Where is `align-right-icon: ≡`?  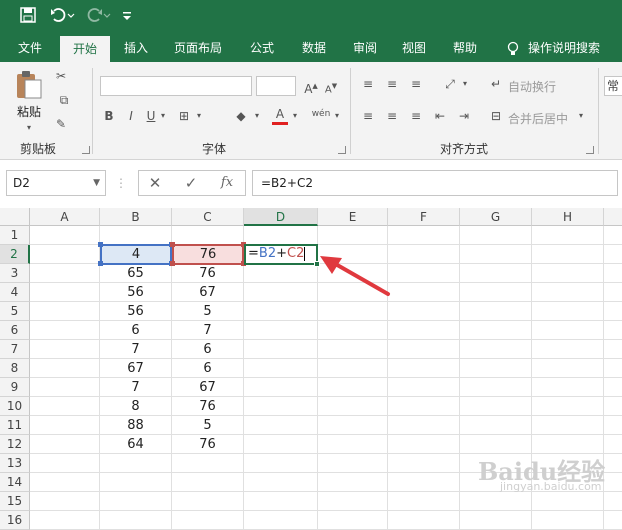
align-right-icon: ≡ is located at coordinates (416, 116).